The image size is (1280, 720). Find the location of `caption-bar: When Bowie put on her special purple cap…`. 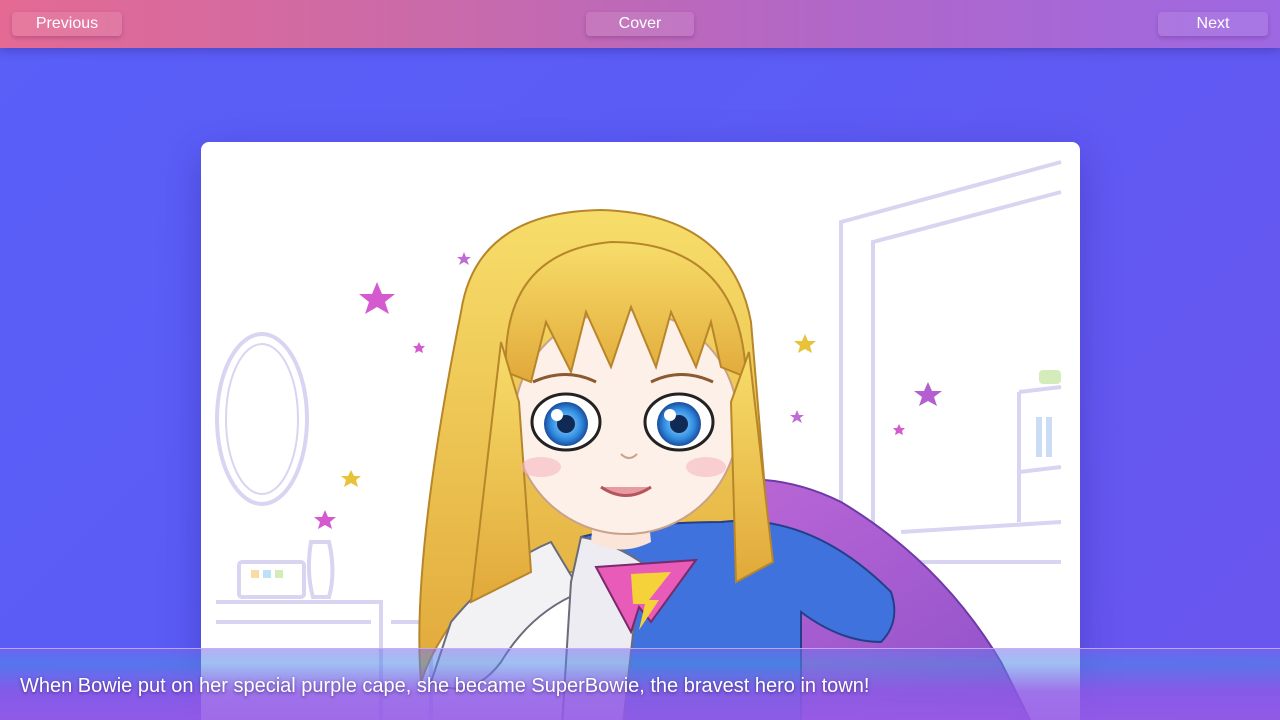

caption-bar: When Bowie put on her special purple cap… is located at coordinates (640, 684).